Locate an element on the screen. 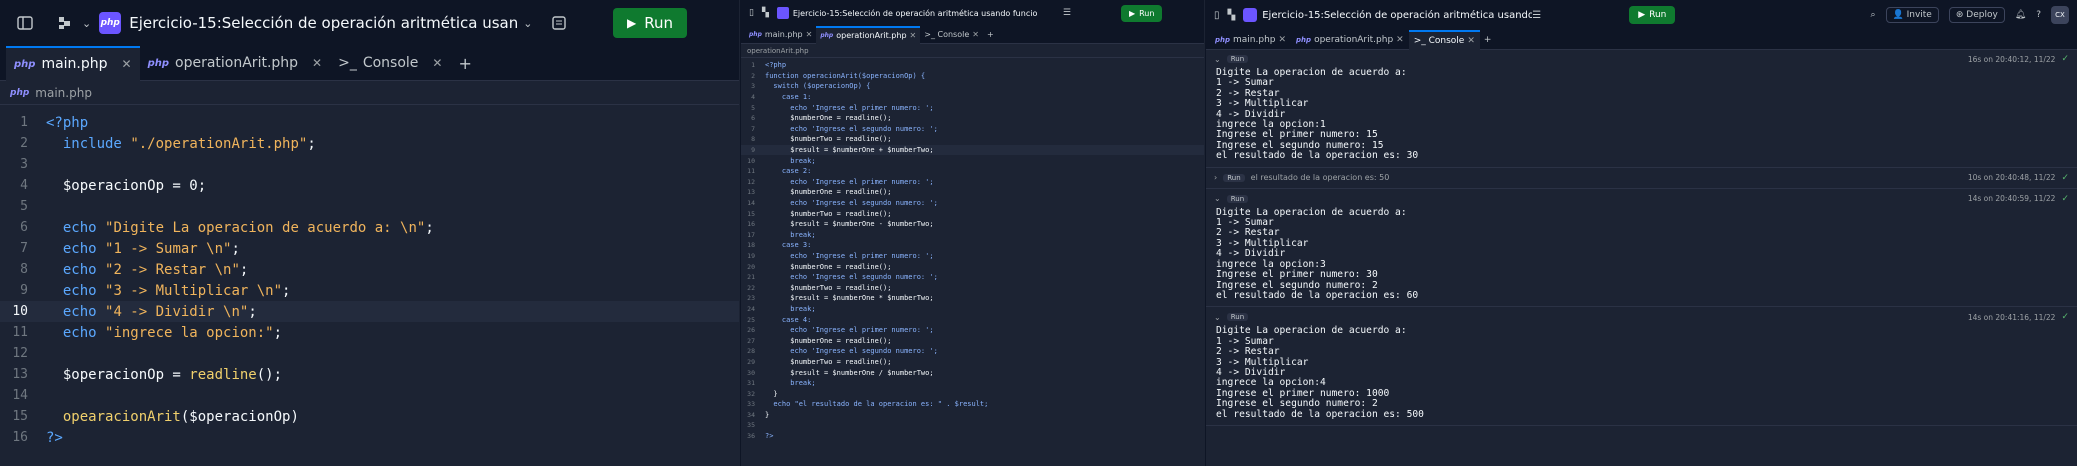 This screenshot has height=466, width=2077. check-icon: ✓ is located at coordinates (2065, 198).